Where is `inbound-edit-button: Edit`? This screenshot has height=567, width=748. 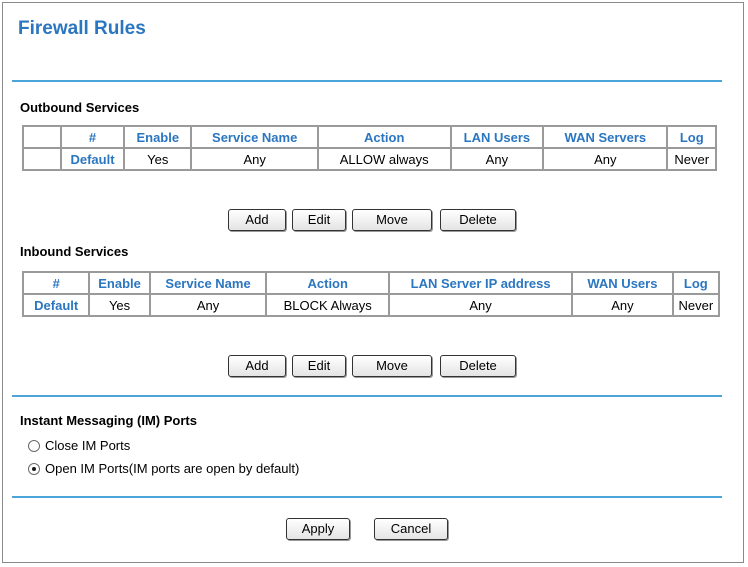
inbound-edit-button: Edit is located at coordinates (319, 366).